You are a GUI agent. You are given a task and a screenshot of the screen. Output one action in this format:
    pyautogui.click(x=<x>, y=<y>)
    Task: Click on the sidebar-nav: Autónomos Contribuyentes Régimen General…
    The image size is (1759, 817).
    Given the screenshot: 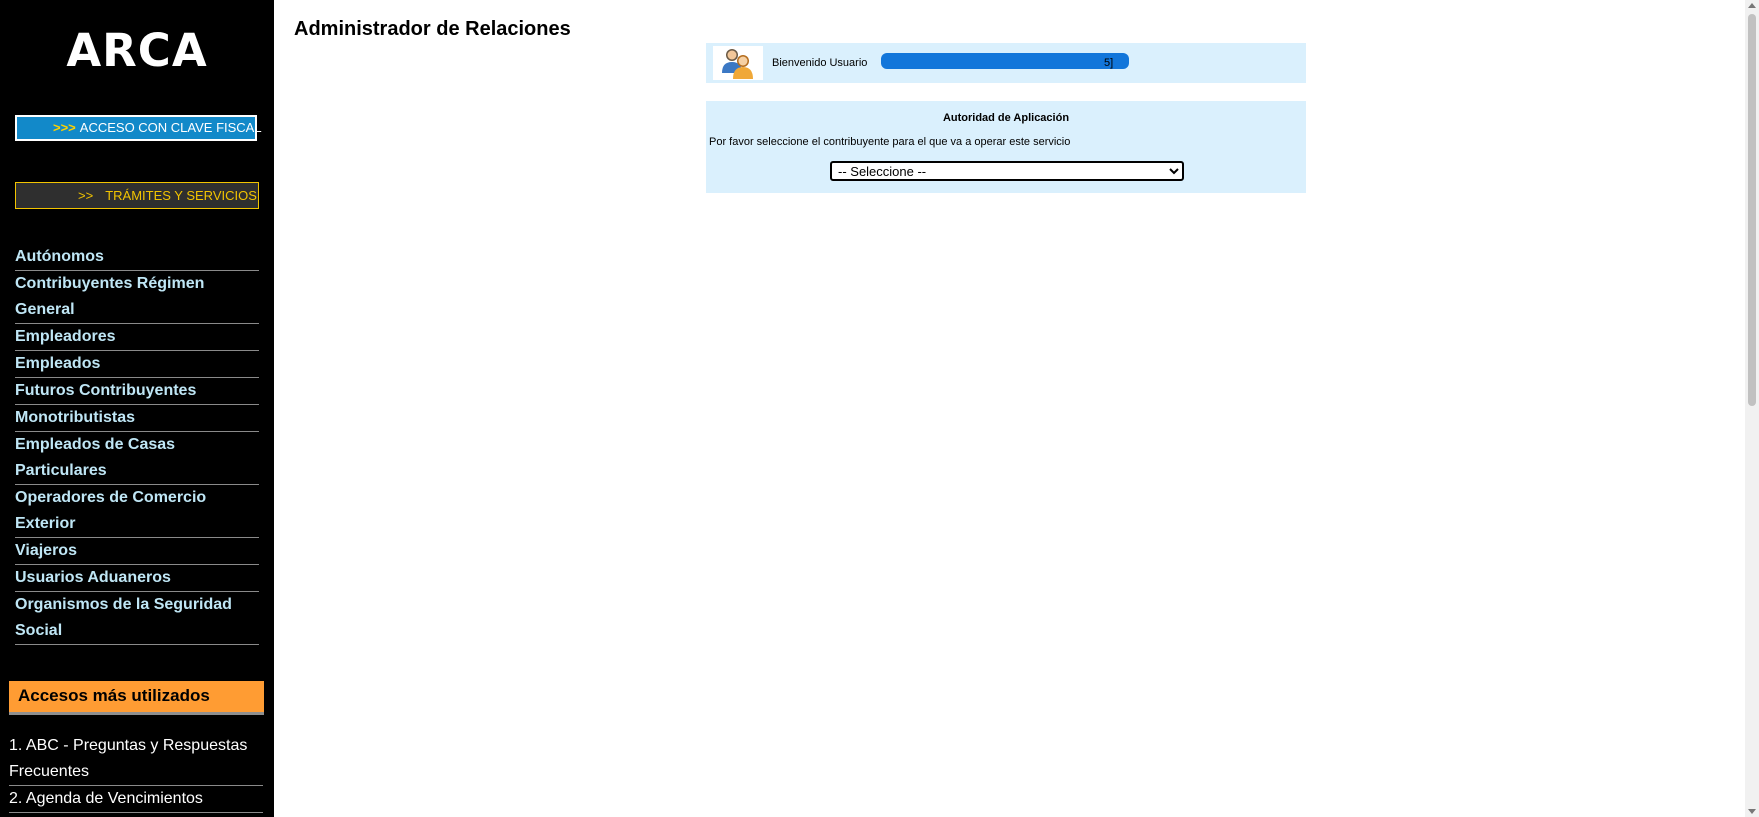 What is the action you would take?
    pyautogui.click(x=137, y=444)
    